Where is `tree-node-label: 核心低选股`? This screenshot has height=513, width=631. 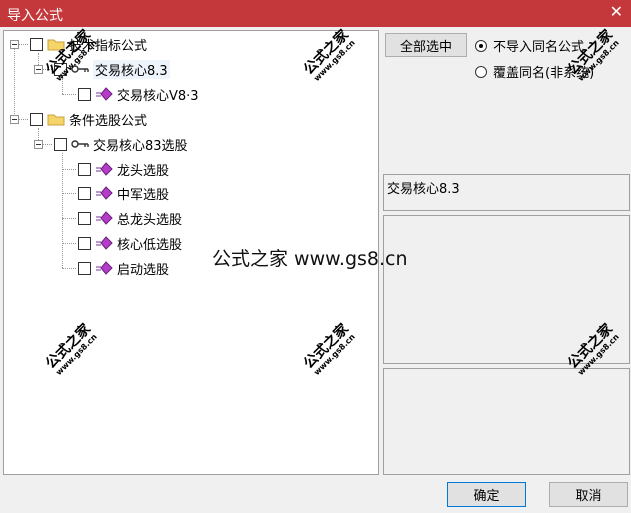
tree-node-label: 核心低选股 is located at coordinates (150, 245).